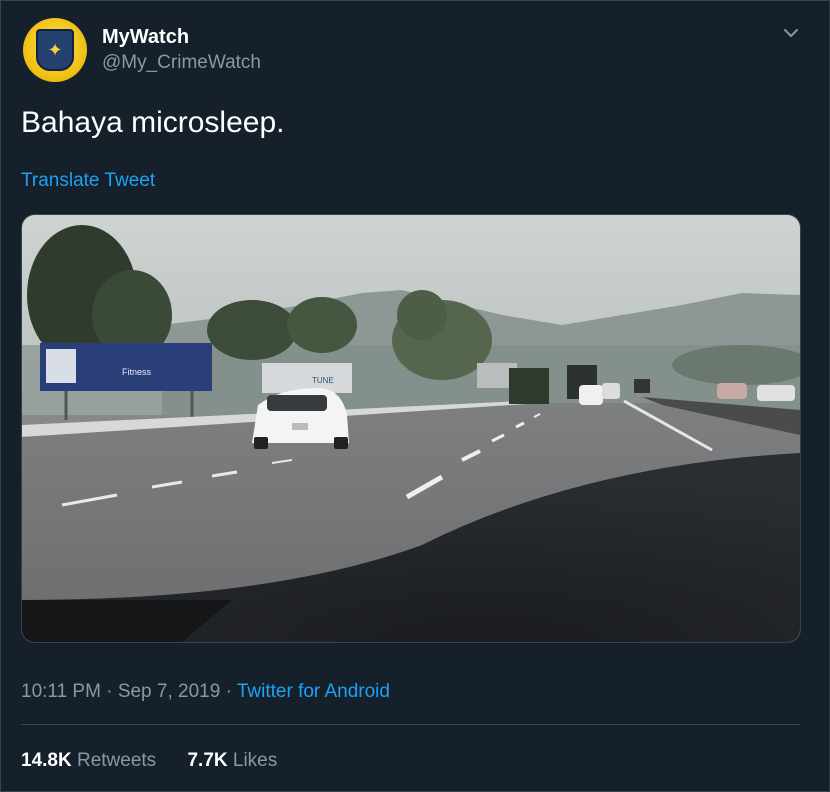 The height and width of the screenshot is (792, 830). I want to click on tweet-source-link: Twitter for Android, so click(313, 691).